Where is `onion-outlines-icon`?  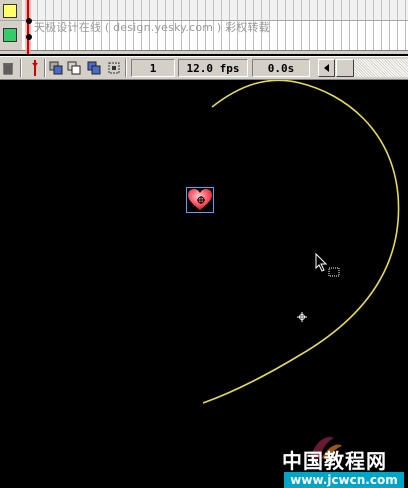 onion-outlines-icon is located at coordinates (74, 68).